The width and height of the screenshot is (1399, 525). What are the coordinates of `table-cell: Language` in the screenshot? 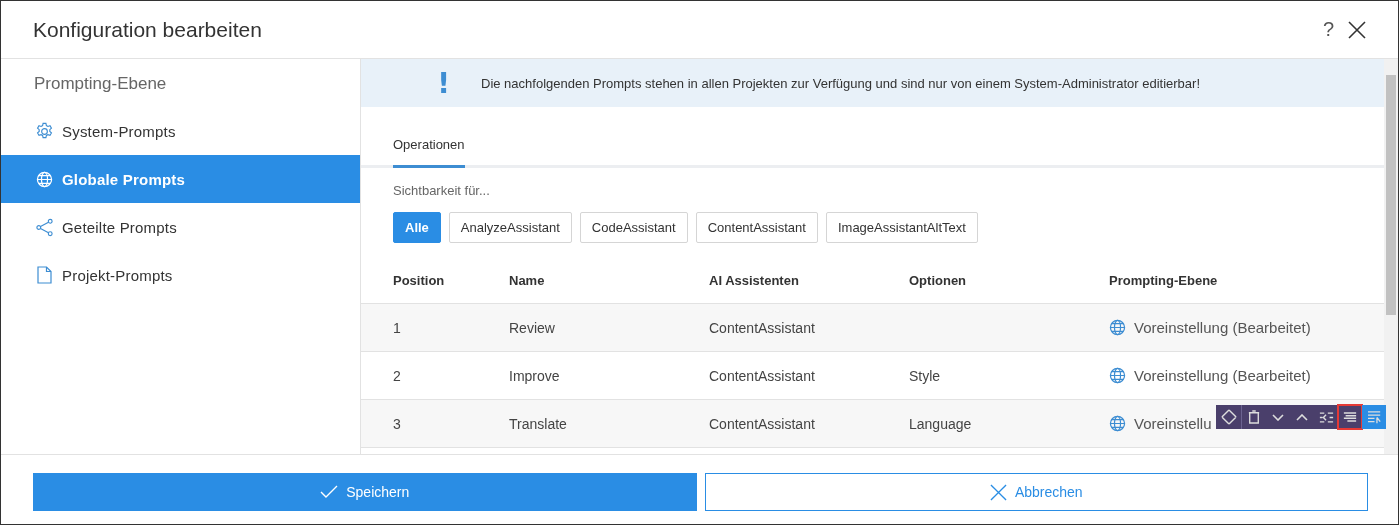 It's located at (940, 423).